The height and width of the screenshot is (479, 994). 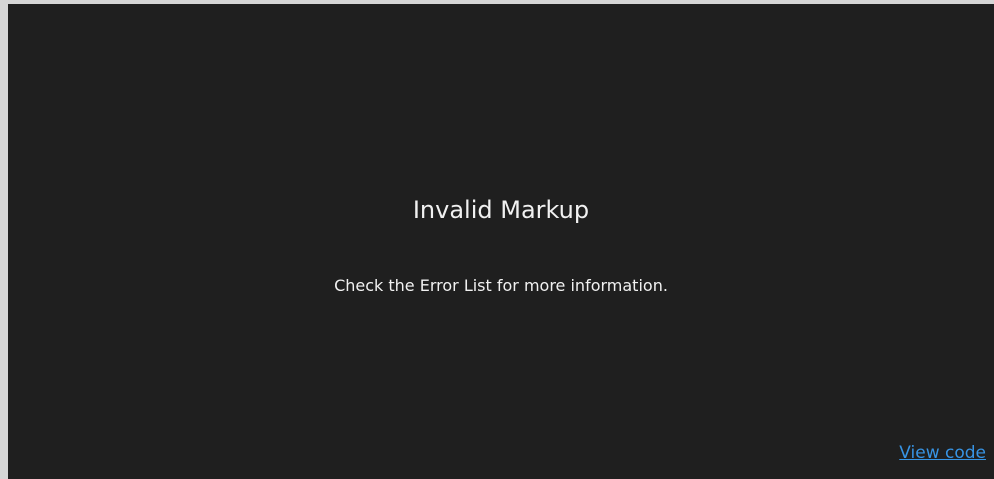 I want to click on view-code-link: View code, so click(x=942, y=453).